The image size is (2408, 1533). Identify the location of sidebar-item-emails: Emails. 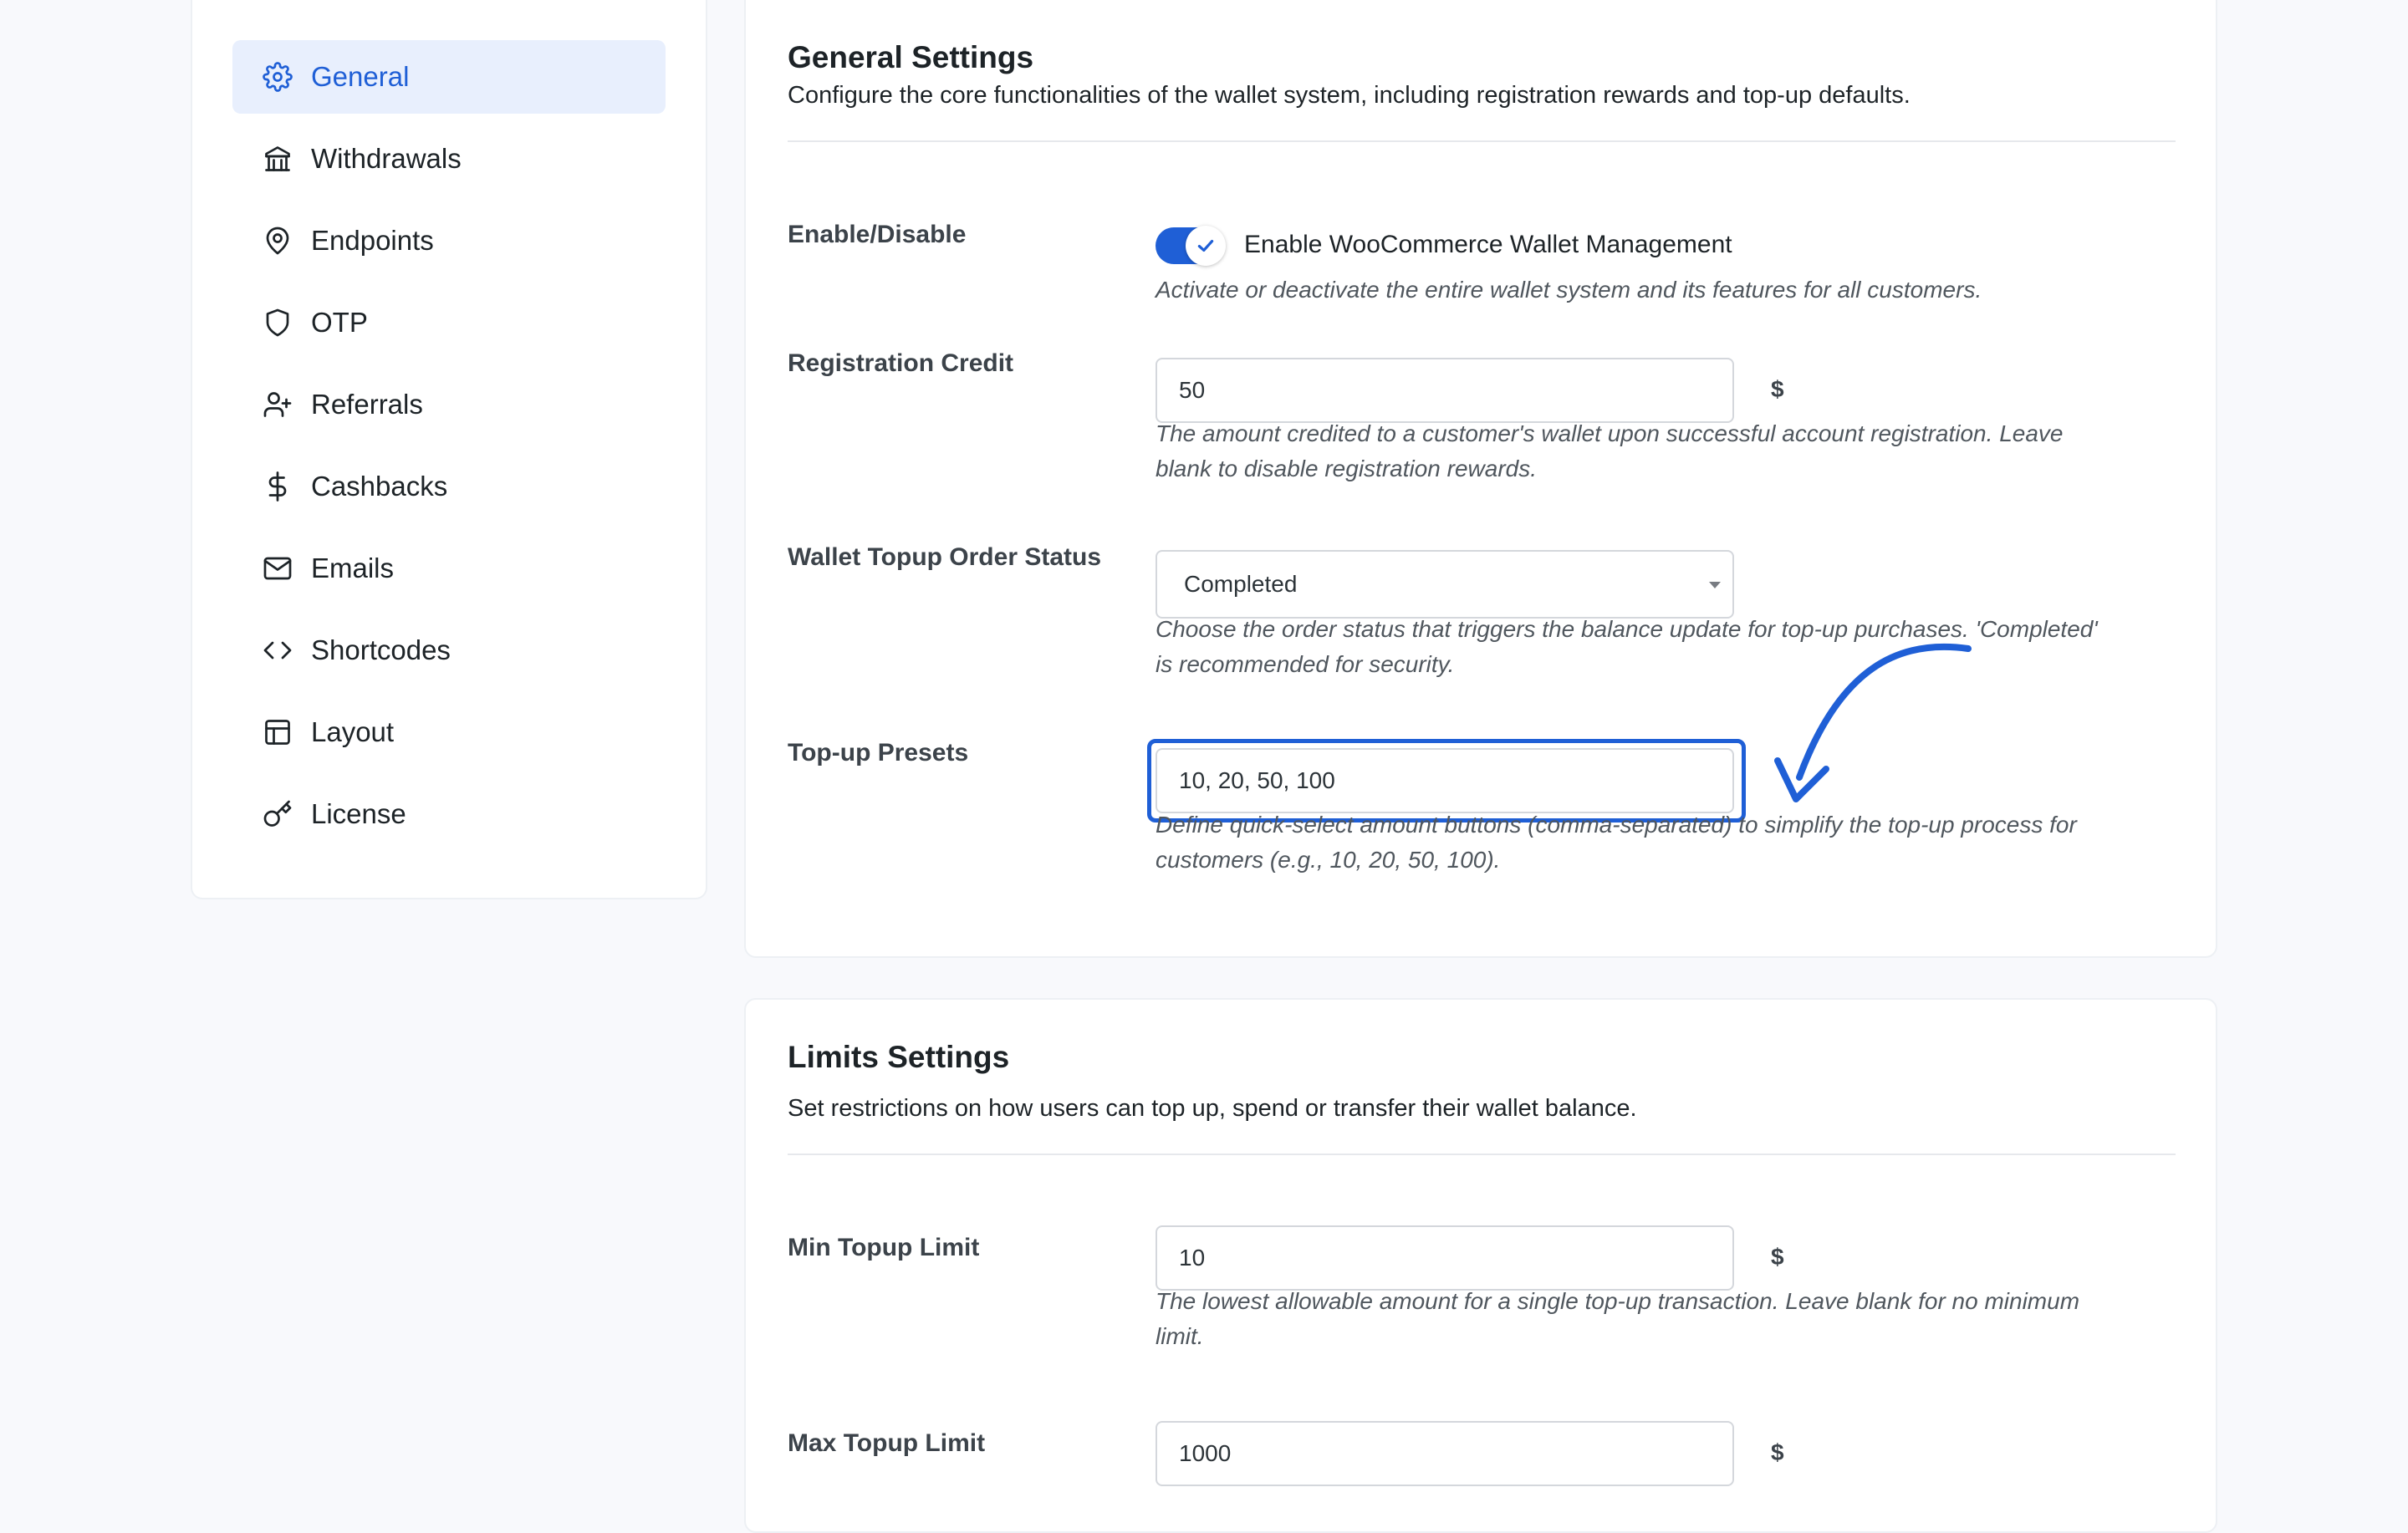
(449, 568).